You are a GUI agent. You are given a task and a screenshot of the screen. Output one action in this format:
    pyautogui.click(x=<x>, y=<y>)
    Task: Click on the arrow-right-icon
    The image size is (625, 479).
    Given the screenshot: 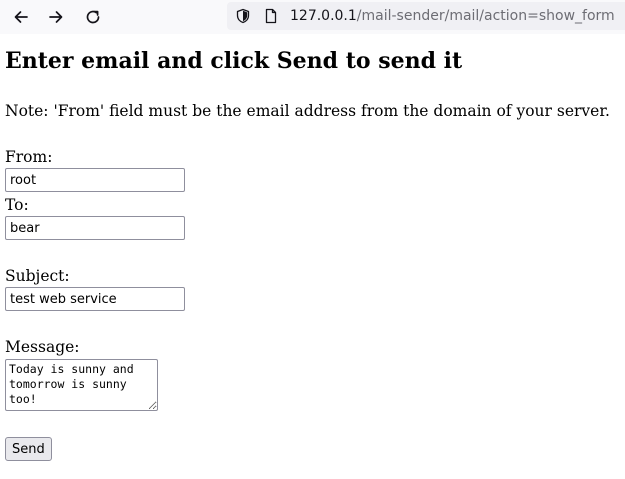 What is the action you would take?
    pyautogui.click(x=56, y=17)
    